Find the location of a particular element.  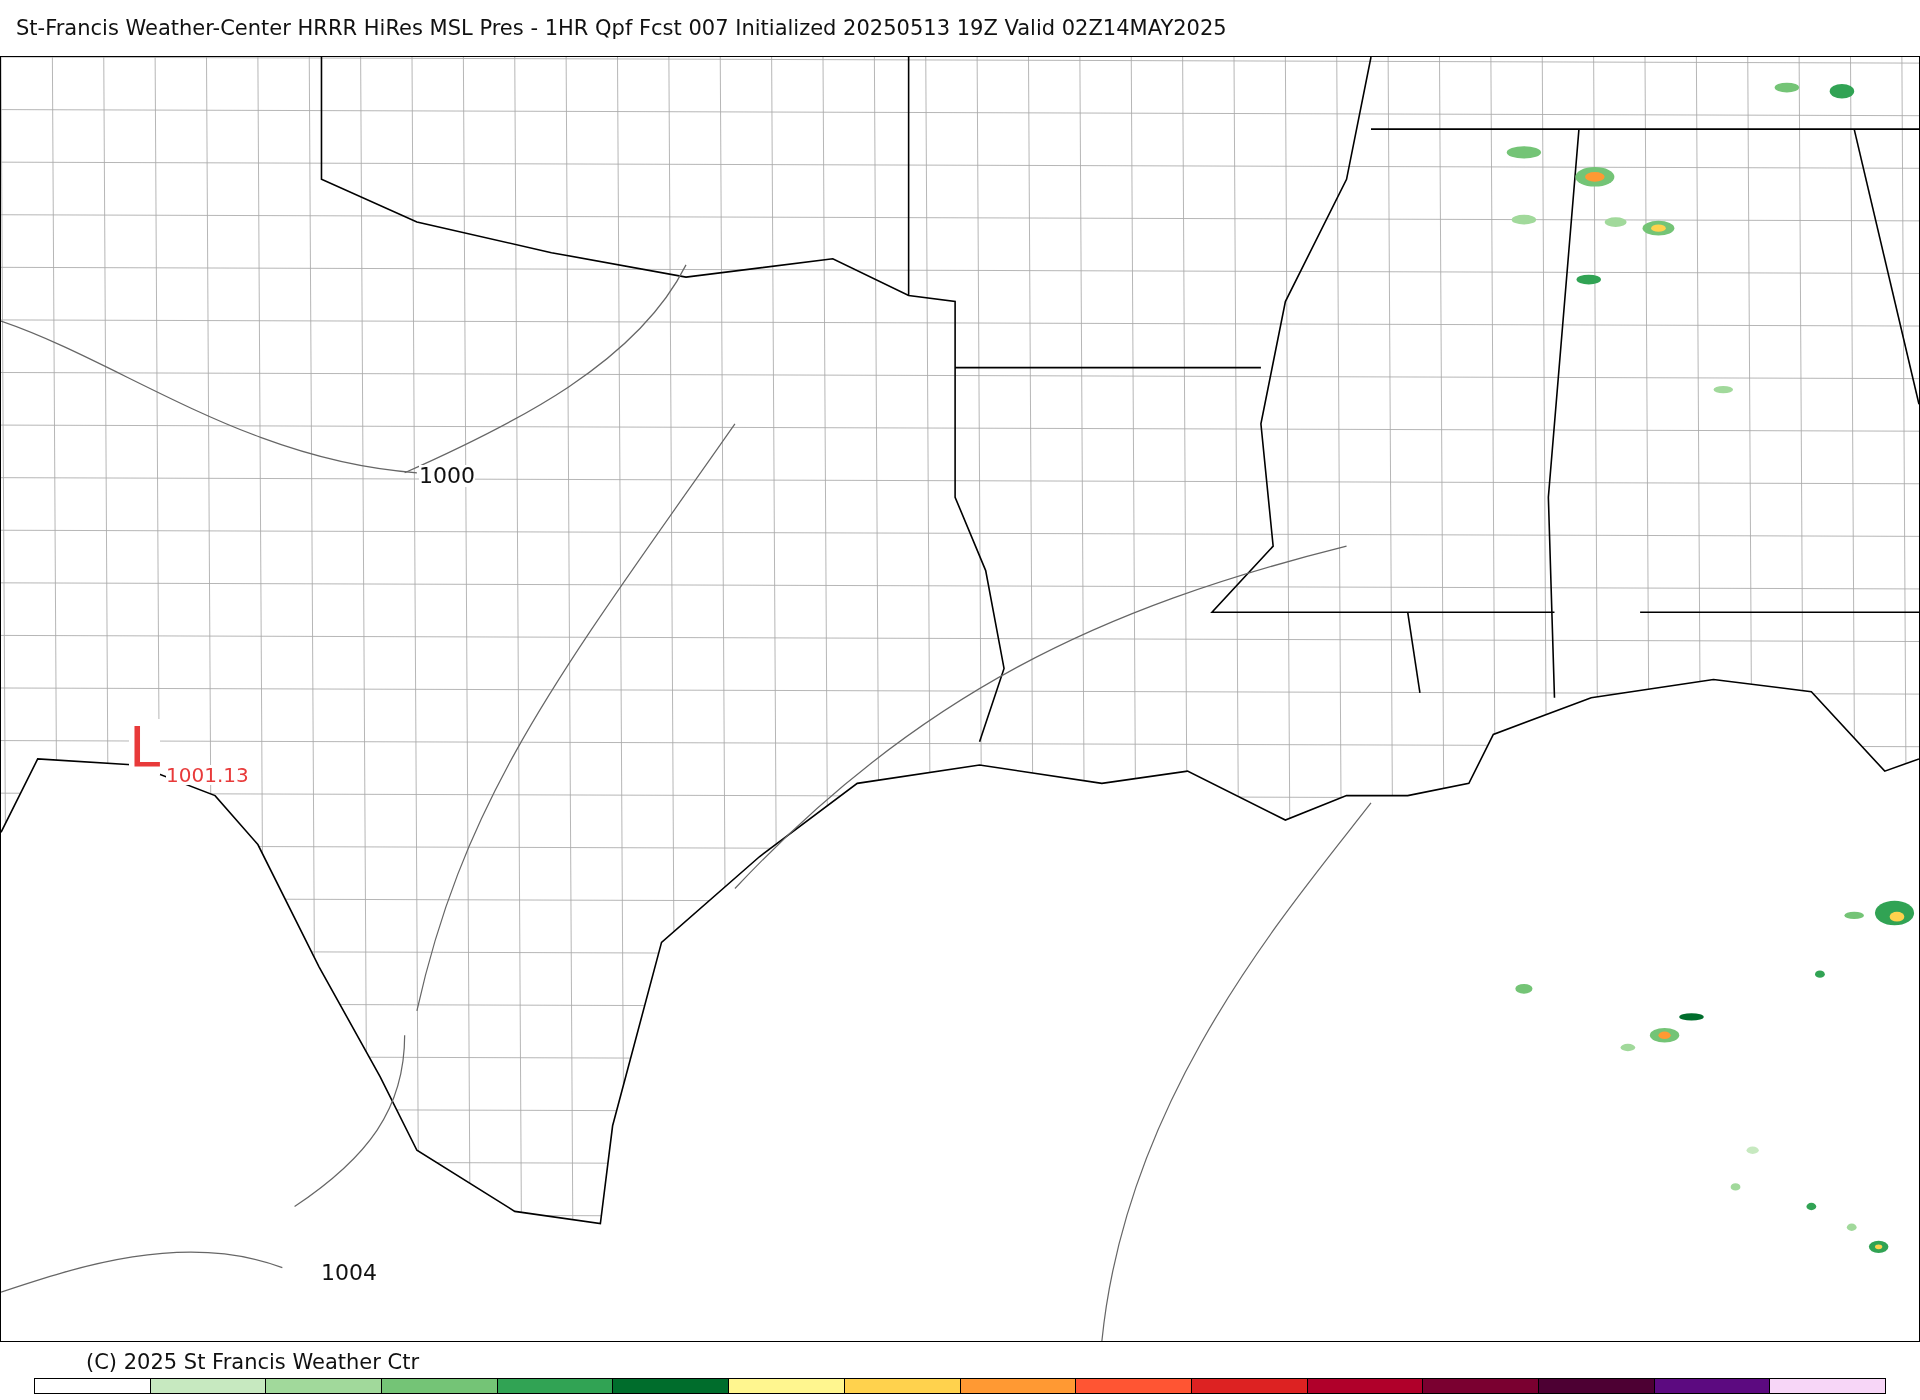

low-pressure-symbol: L is located at coordinates (145, 747).